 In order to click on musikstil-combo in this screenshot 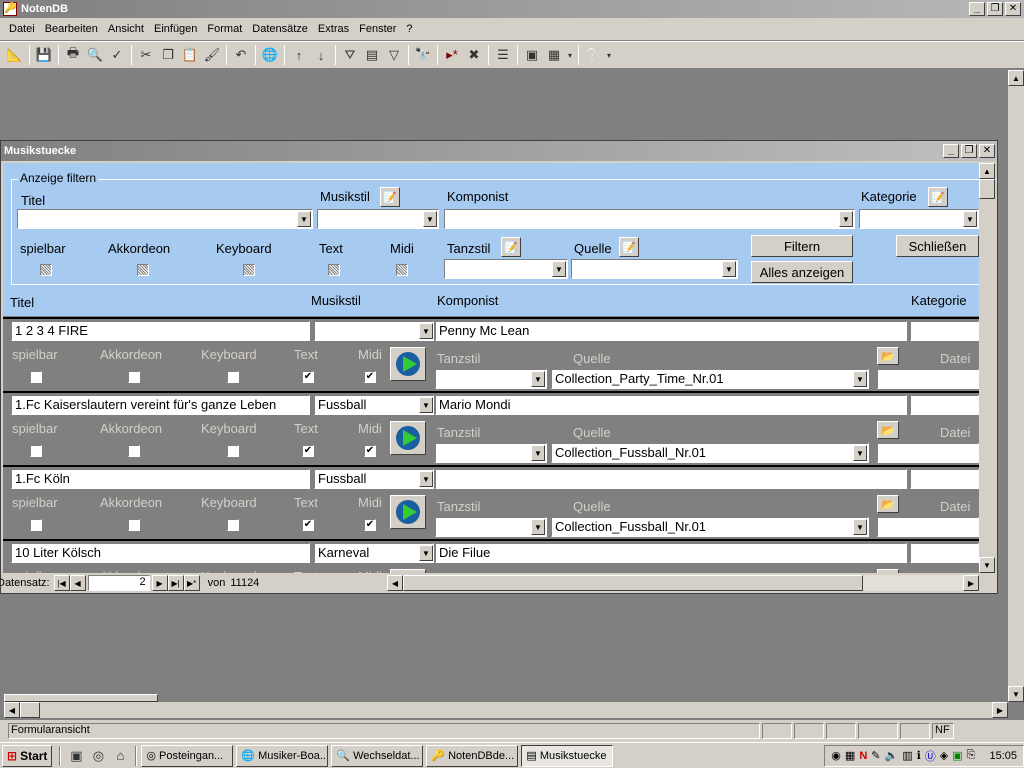, I will do `click(374, 331)`.